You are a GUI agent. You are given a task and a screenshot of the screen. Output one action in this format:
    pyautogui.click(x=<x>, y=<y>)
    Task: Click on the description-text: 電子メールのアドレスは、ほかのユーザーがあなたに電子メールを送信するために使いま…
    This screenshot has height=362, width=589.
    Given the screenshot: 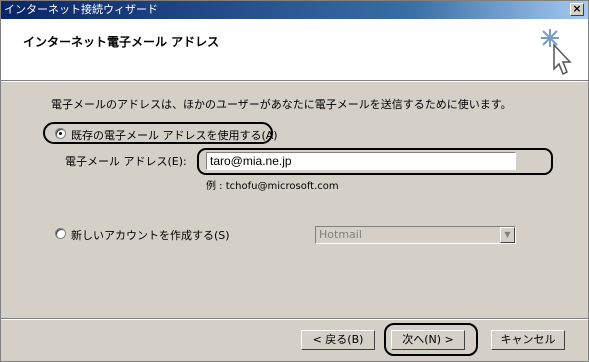 What is the action you would take?
    pyautogui.click(x=281, y=104)
    